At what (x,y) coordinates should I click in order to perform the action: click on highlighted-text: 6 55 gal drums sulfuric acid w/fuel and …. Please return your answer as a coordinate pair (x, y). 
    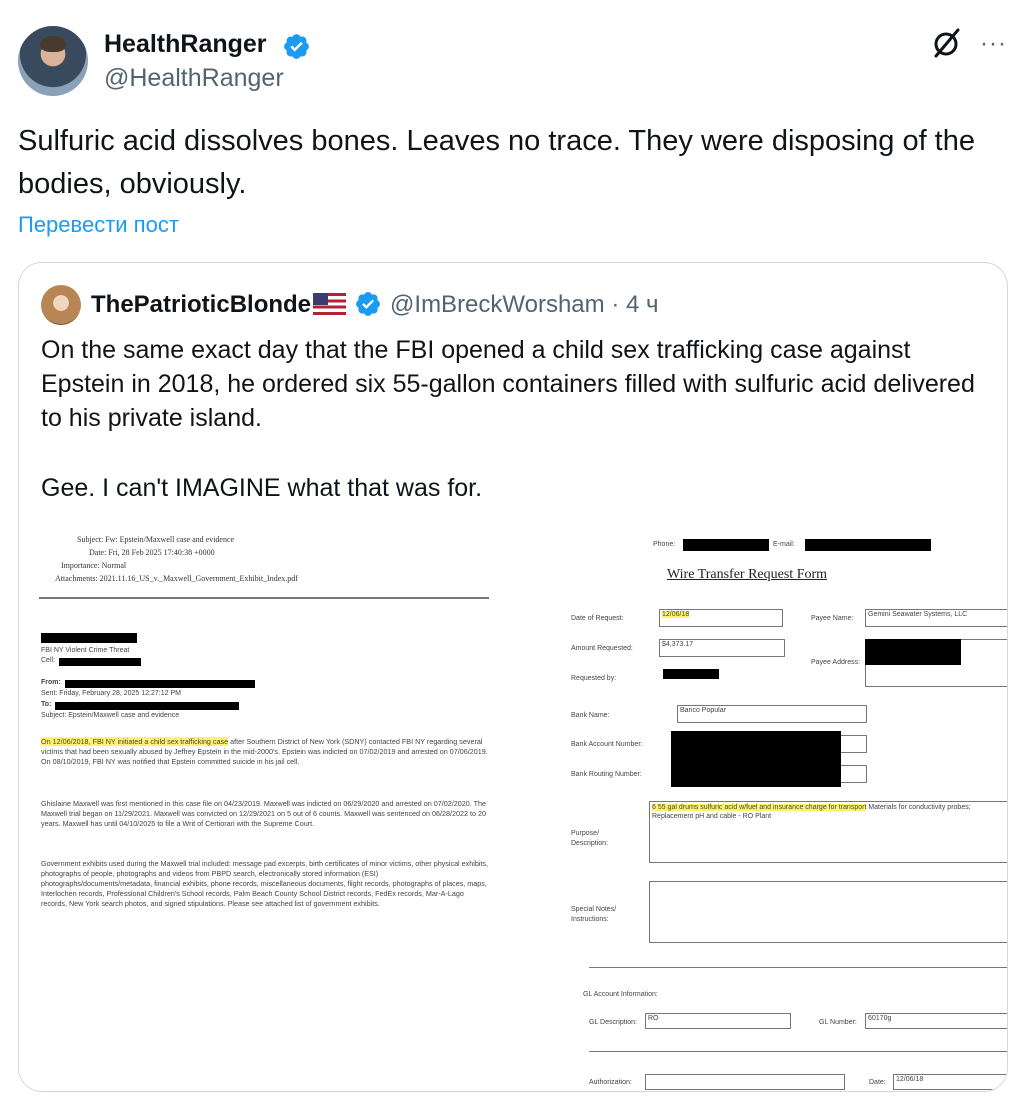
    Looking at the image, I should click on (759, 807).